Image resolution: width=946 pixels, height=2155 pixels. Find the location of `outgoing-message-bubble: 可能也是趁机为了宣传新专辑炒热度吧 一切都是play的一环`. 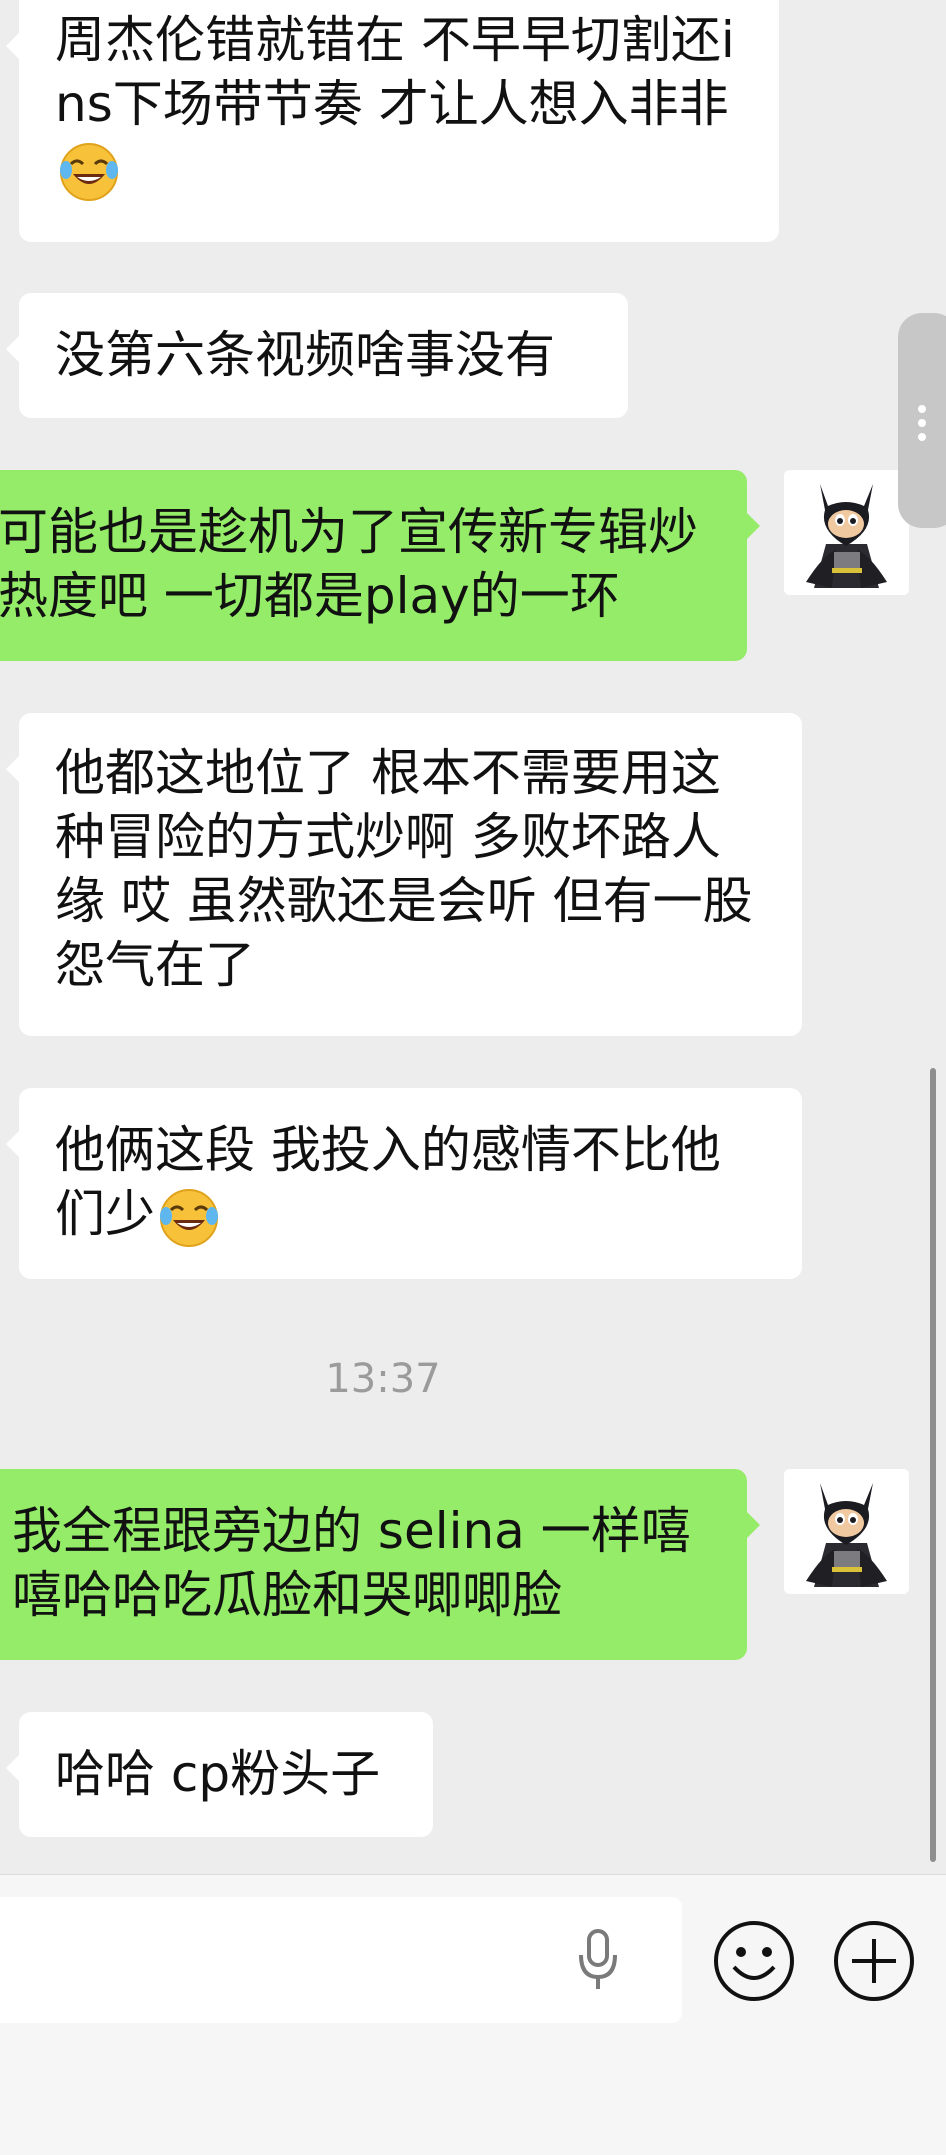

outgoing-message-bubble: 可能也是趁机为了宣传新专辑炒热度吧 一切都是play的一环 is located at coordinates (380, 565).